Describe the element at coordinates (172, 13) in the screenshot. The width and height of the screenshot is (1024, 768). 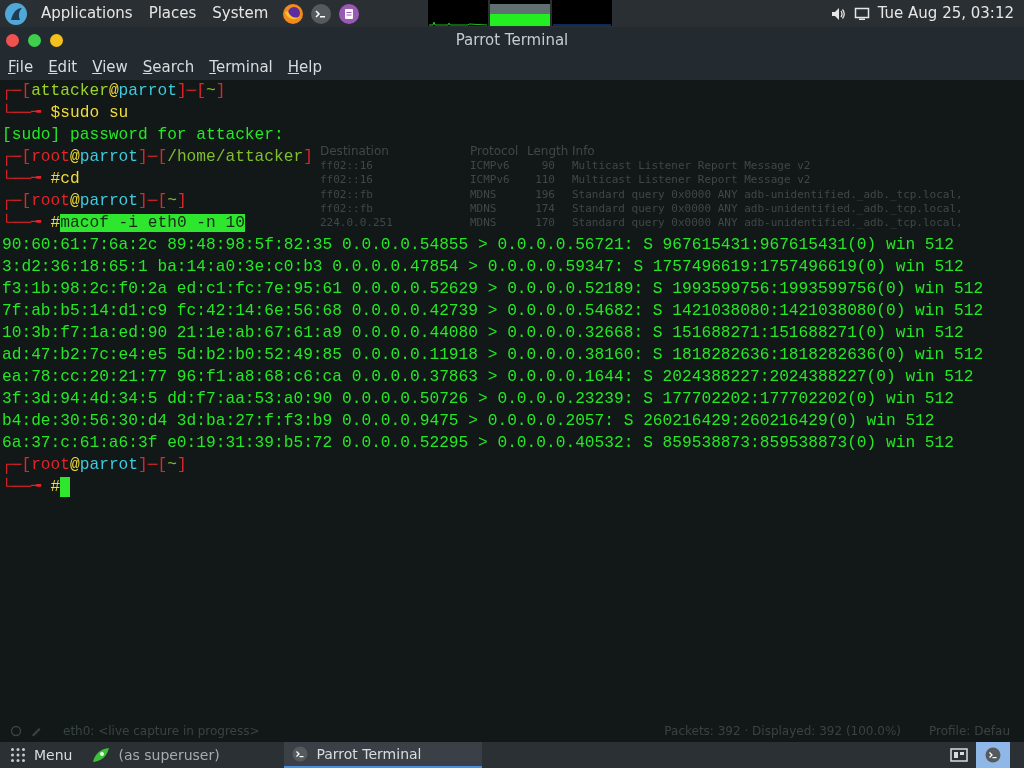
I see `panel-menu: Places` at that location.